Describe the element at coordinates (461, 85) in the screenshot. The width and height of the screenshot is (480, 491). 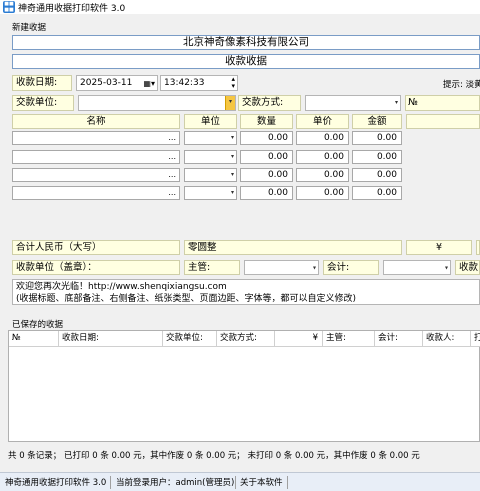
I see `hint-text: 提示: 淡黄` at that location.